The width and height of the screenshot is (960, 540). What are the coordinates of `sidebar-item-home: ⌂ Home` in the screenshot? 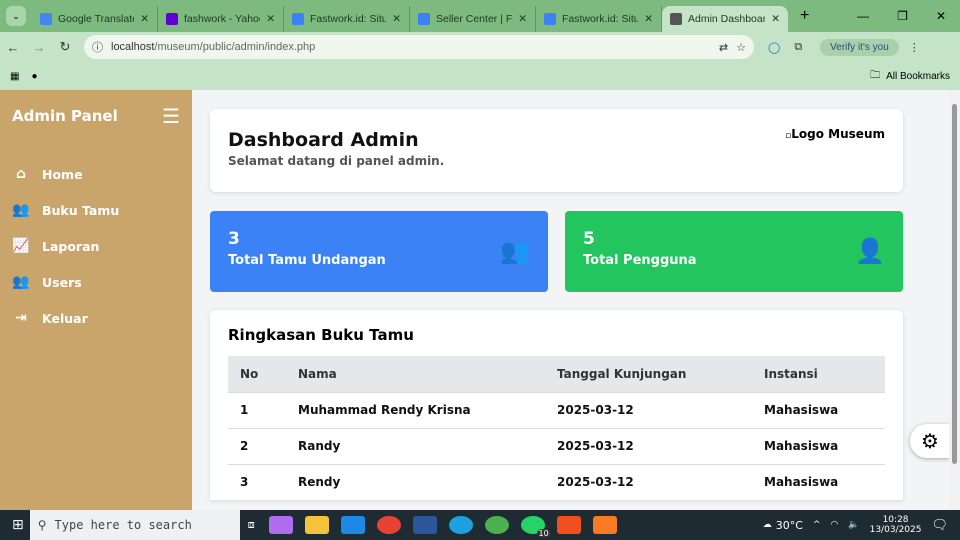 It's located at (96, 174).